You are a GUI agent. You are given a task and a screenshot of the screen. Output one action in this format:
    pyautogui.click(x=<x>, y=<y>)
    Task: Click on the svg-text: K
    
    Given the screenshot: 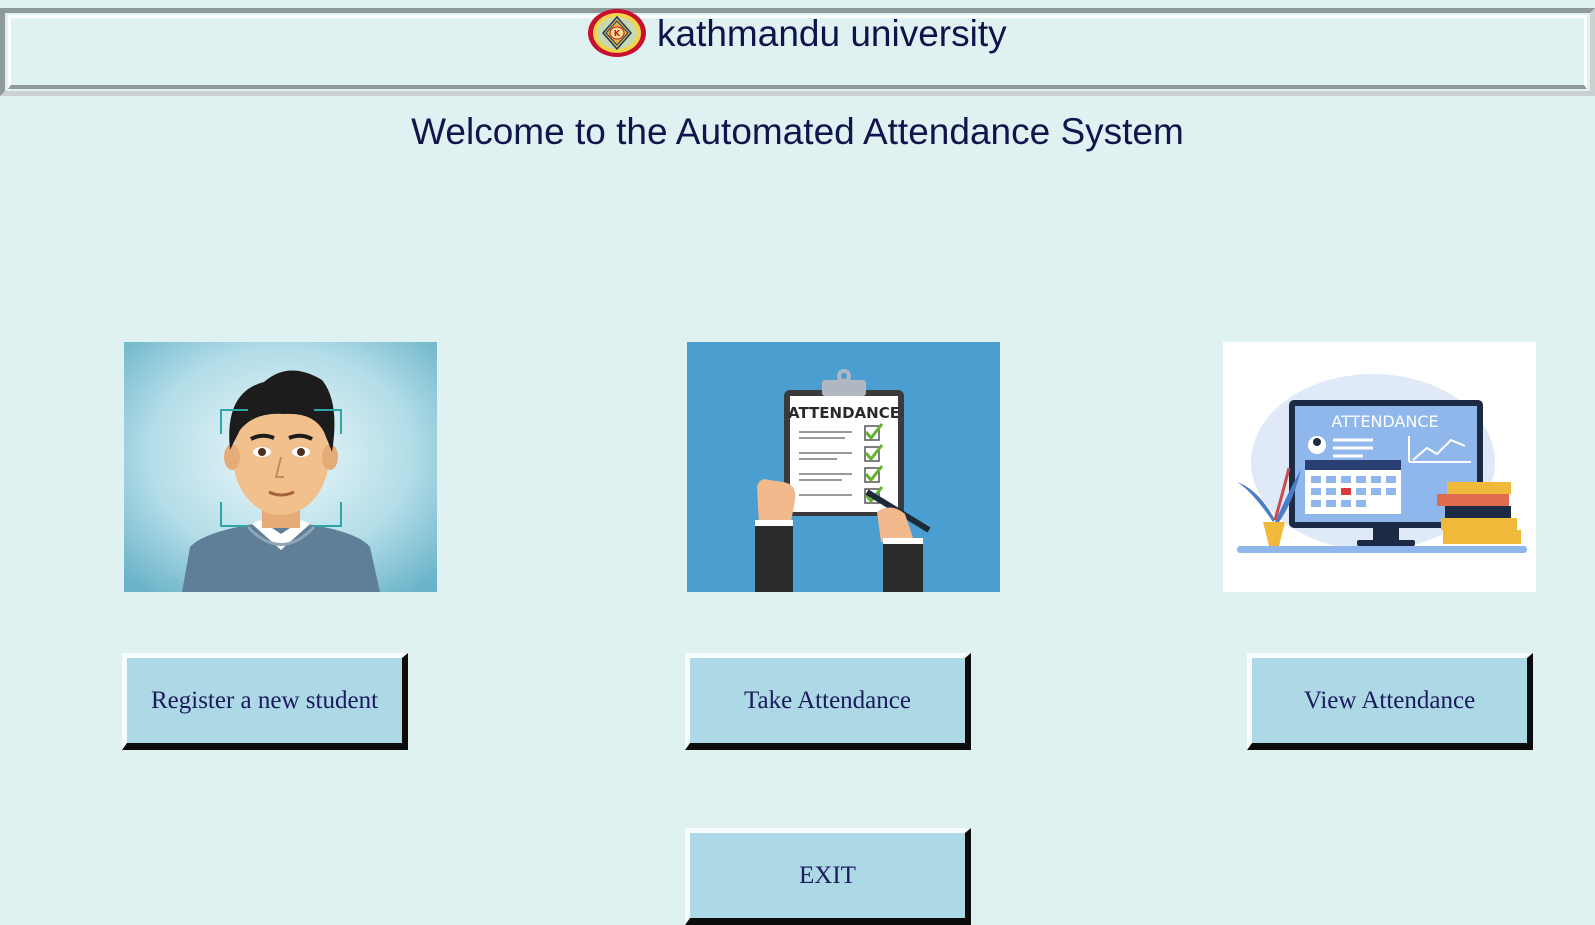 What is the action you would take?
    pyautogui.click(x=617, y=33)
    